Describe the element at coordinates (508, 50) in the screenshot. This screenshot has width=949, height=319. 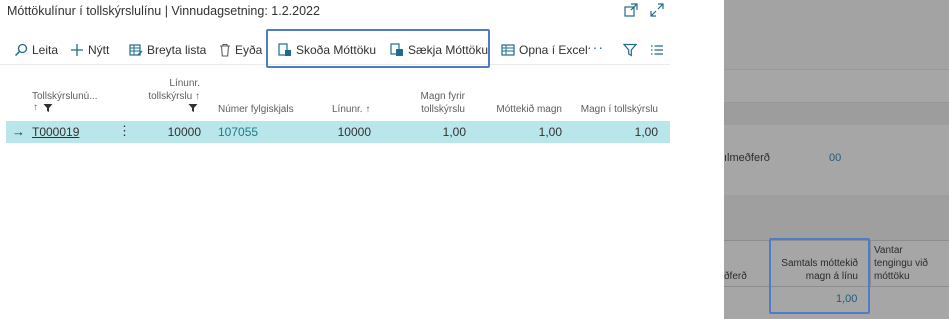
I see `excel-icon` at that location.